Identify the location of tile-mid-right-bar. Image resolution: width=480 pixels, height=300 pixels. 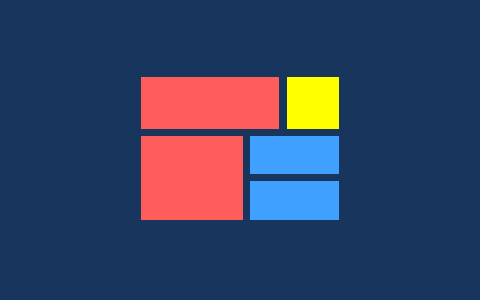
(294, 155).